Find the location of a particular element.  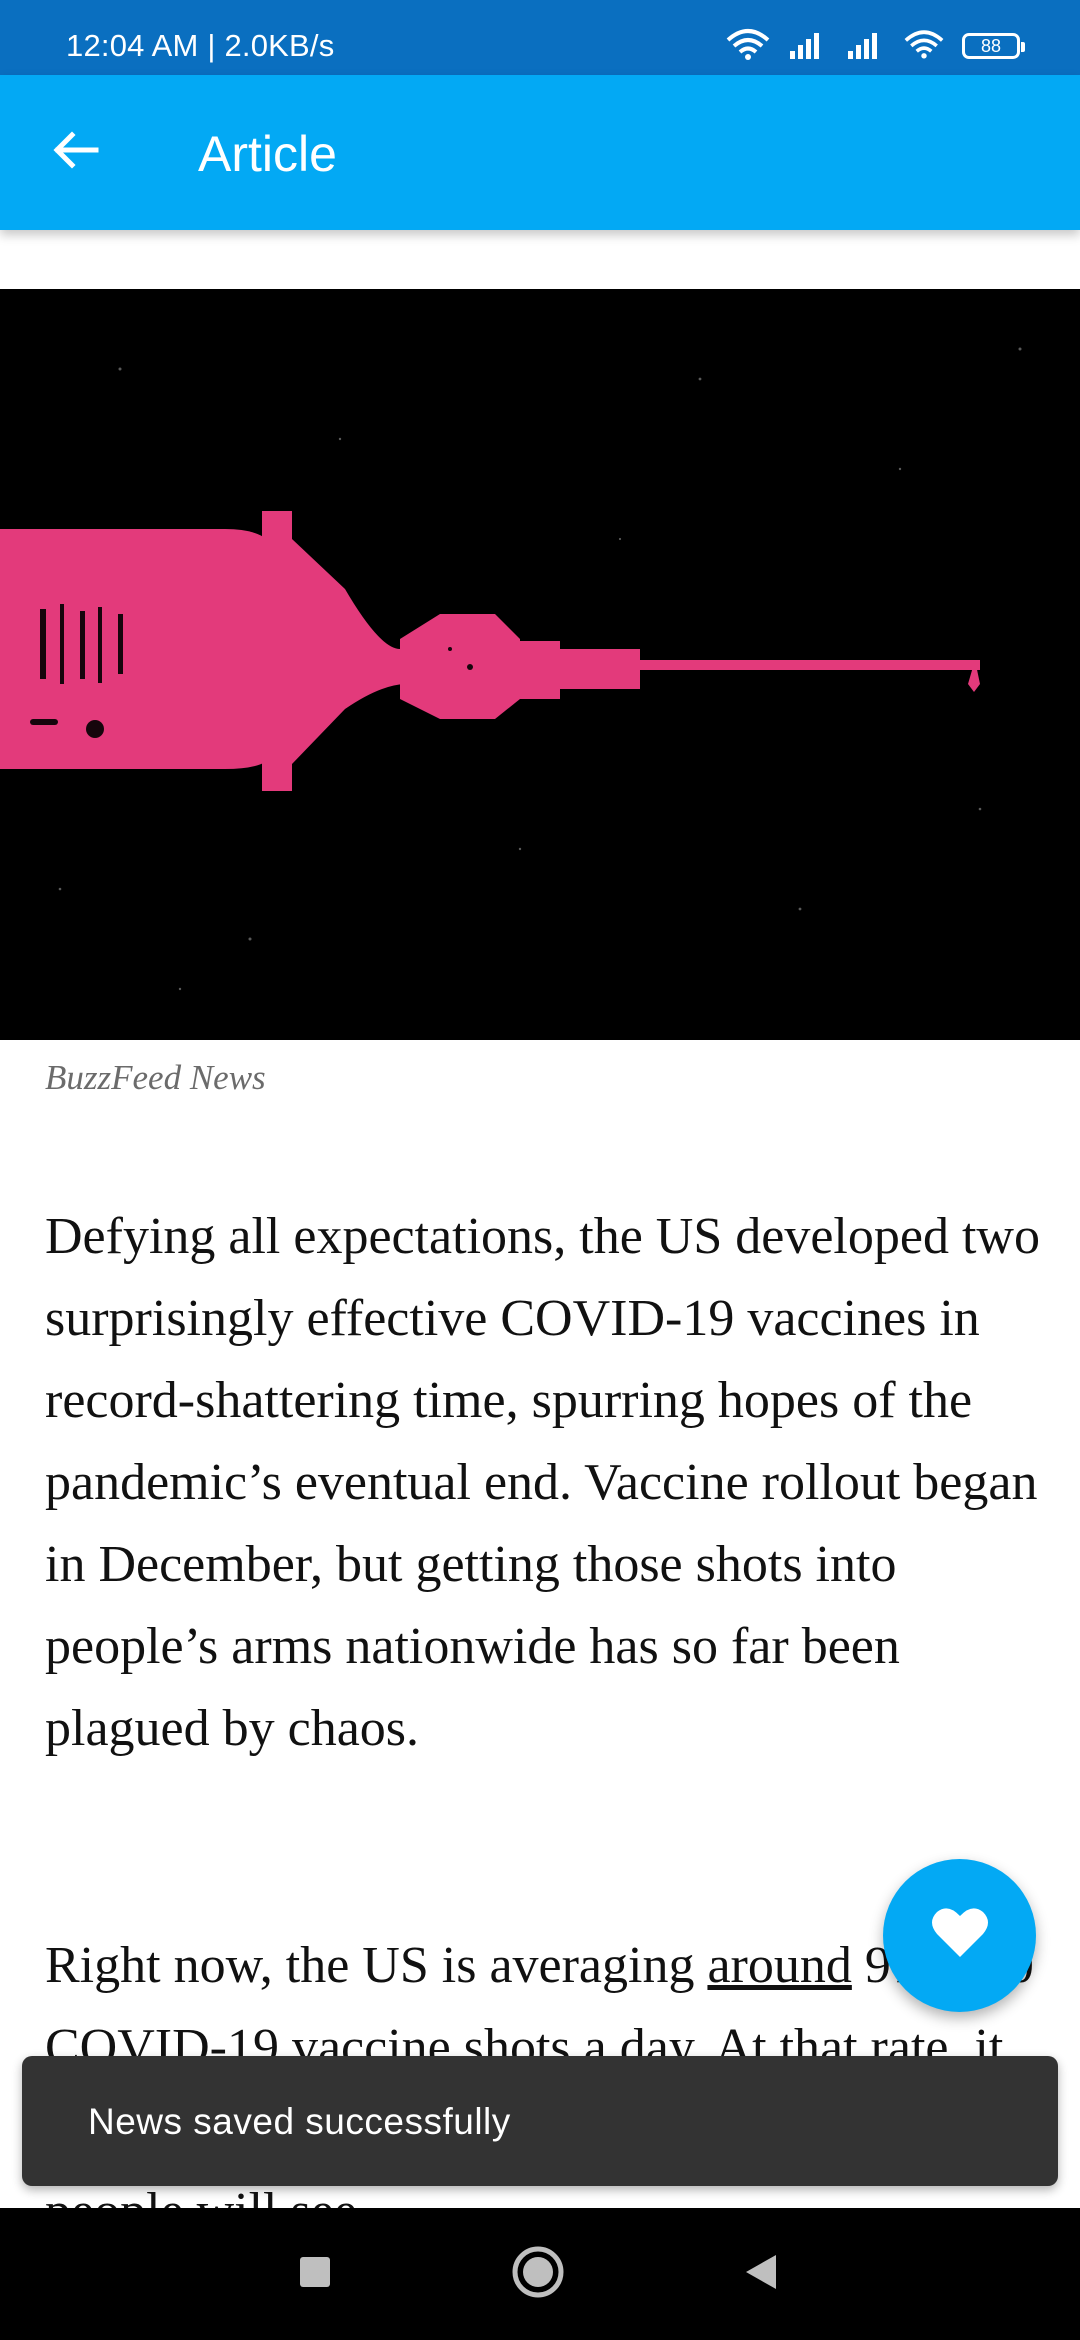

home-button is located at coordinates (538, 2274).